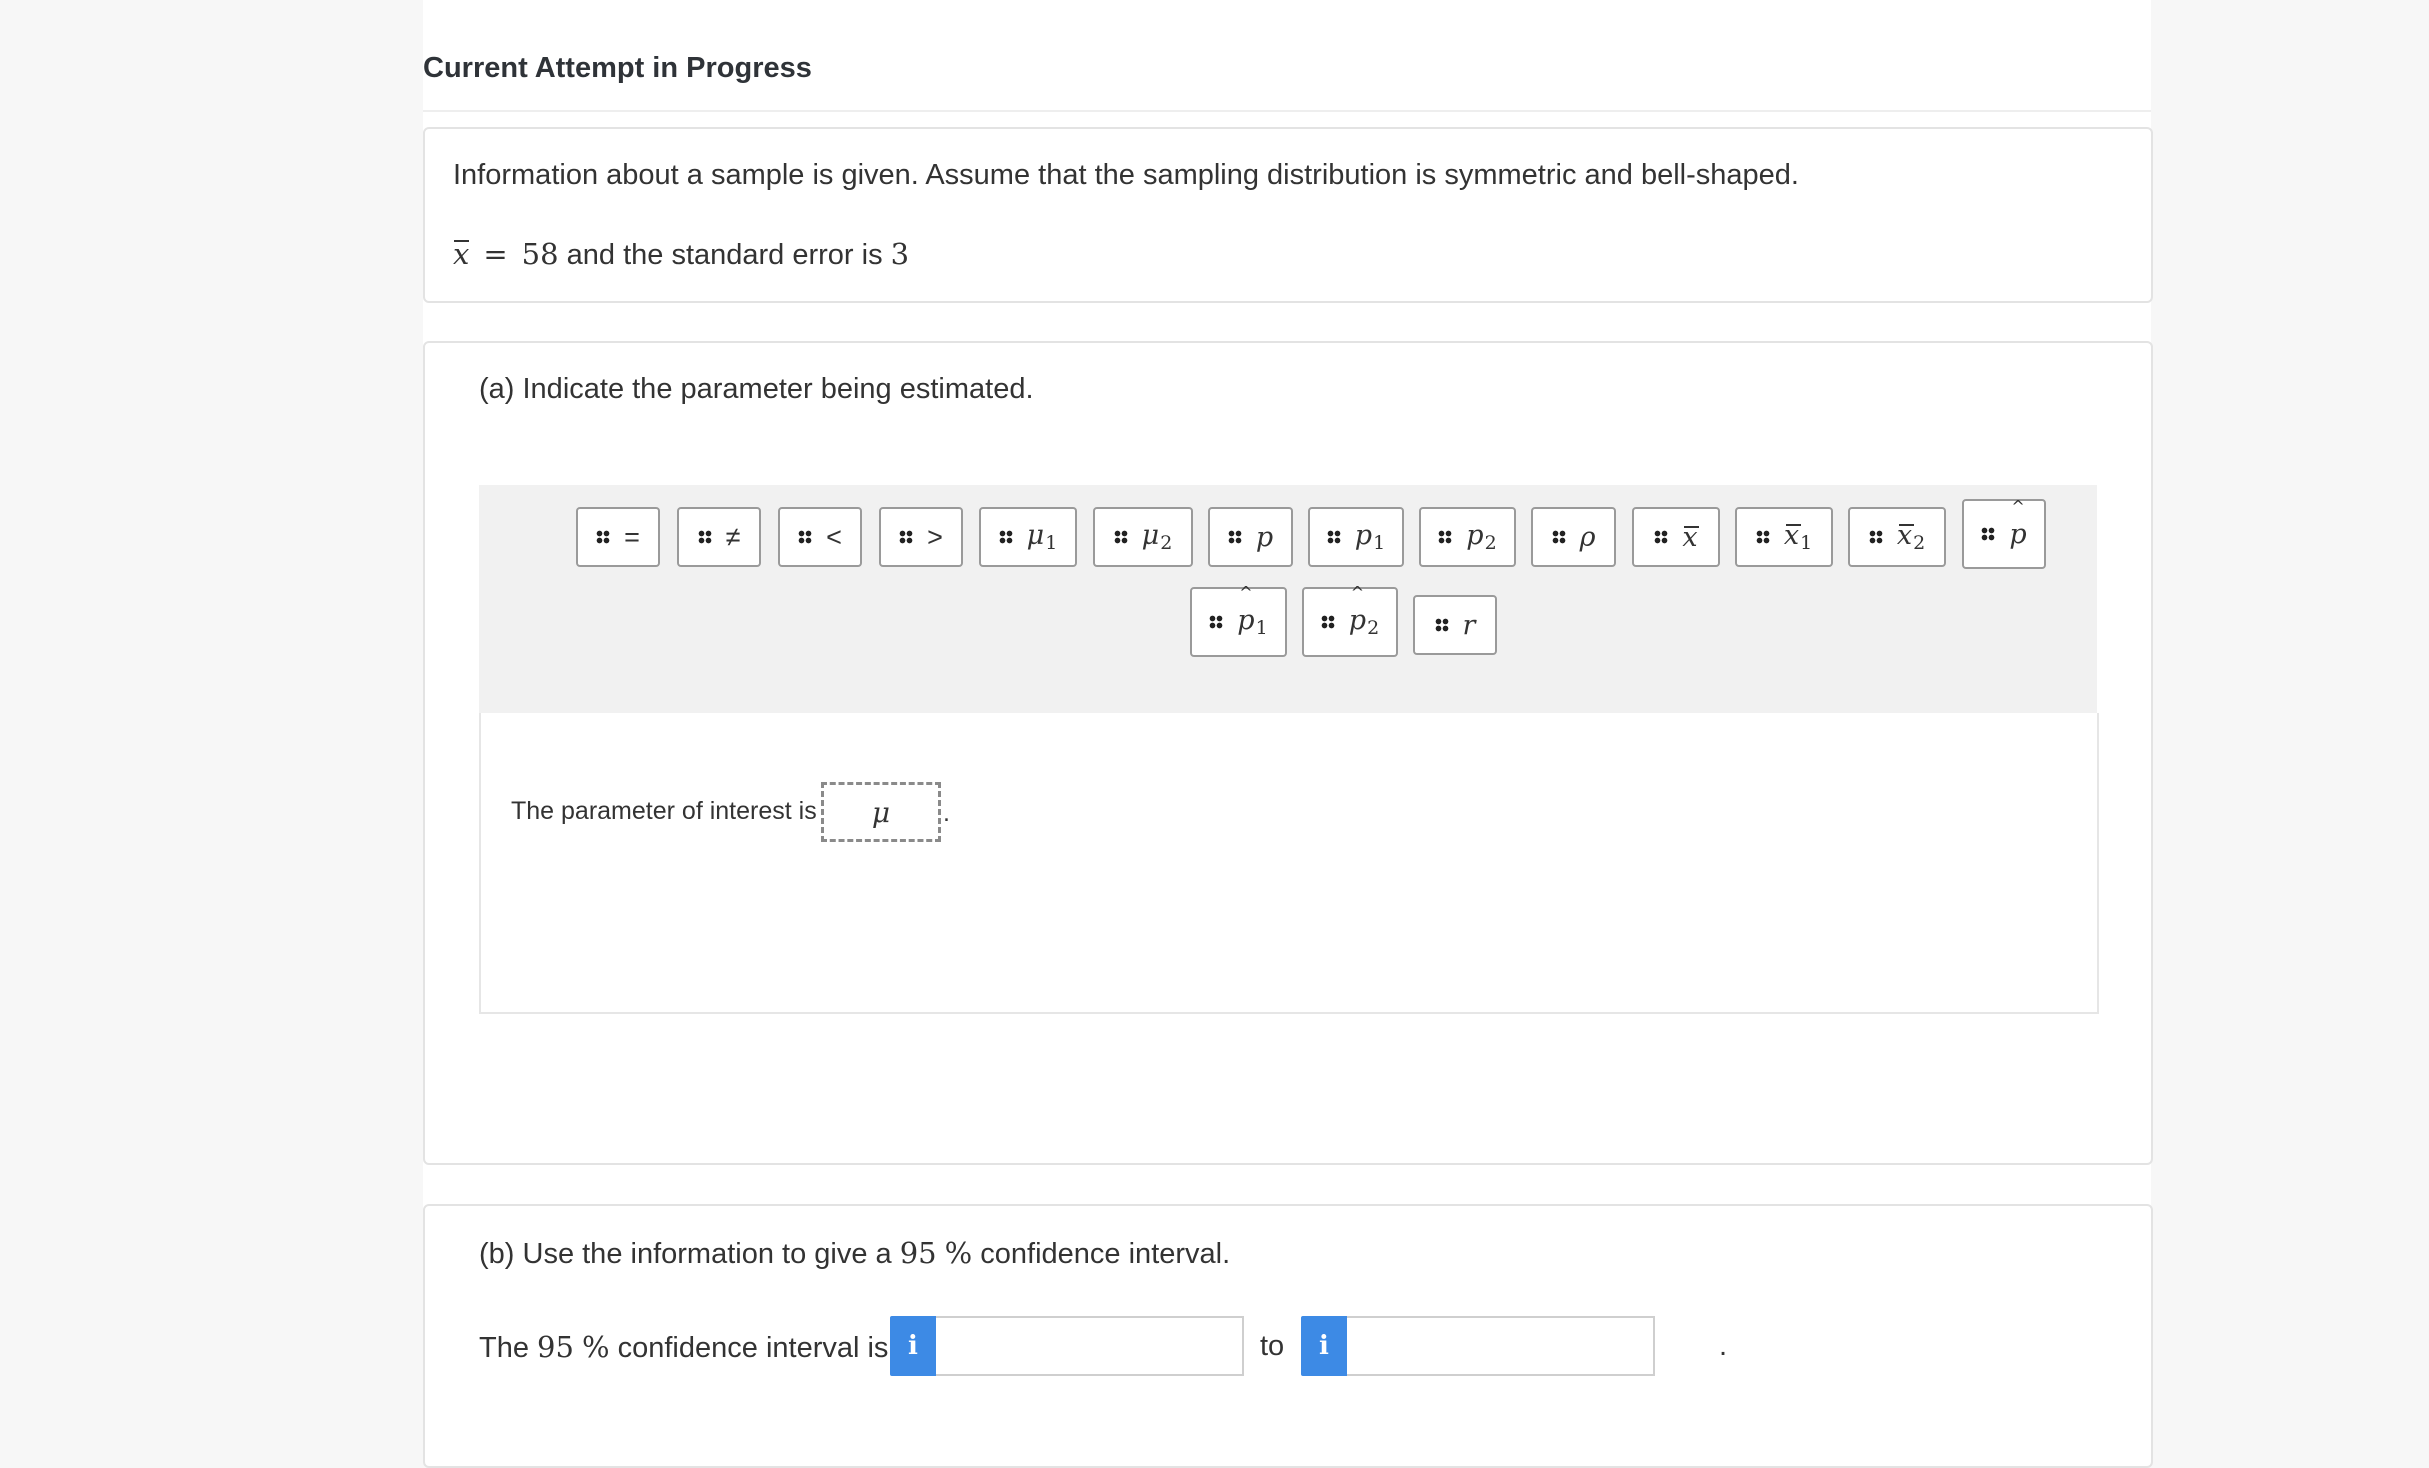 The width and height of the screenshot is (2429, 1468). I want to click on token-p2: p2, so click(1467, 537).